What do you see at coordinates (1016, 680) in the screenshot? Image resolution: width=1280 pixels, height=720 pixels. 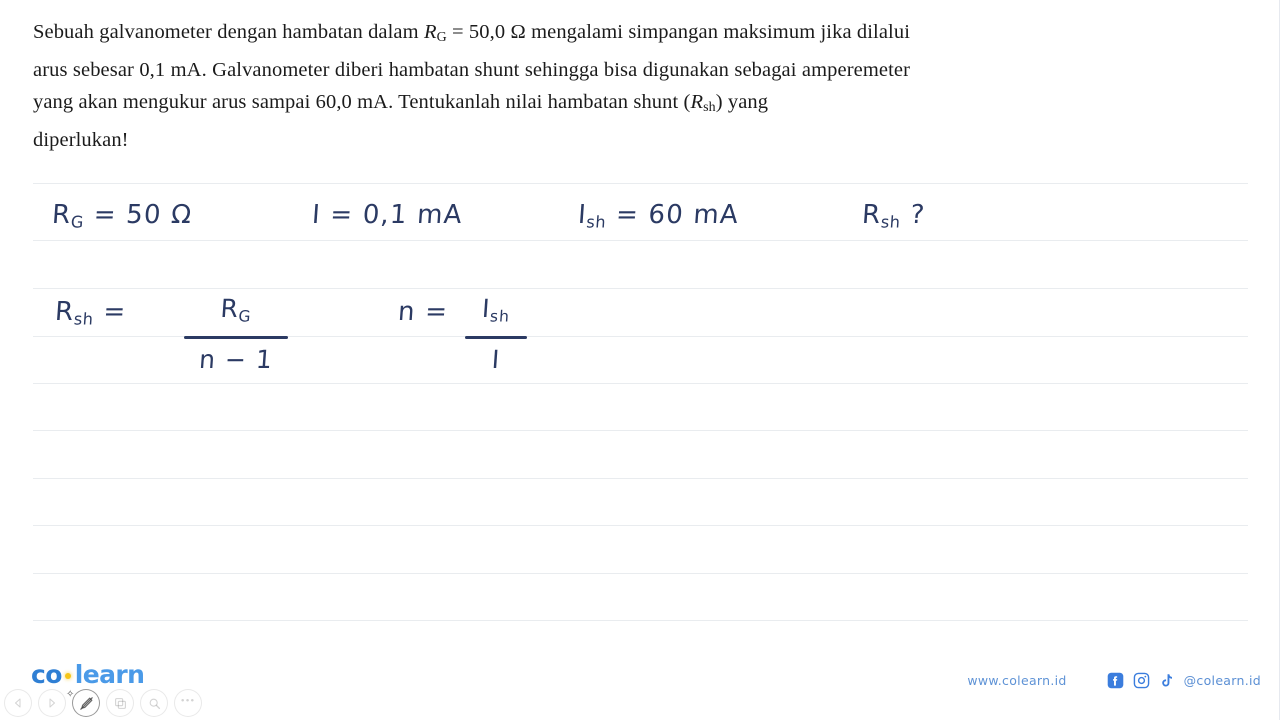 I see `website-url: www.colearn.id` at bounding box center [1016, 680].